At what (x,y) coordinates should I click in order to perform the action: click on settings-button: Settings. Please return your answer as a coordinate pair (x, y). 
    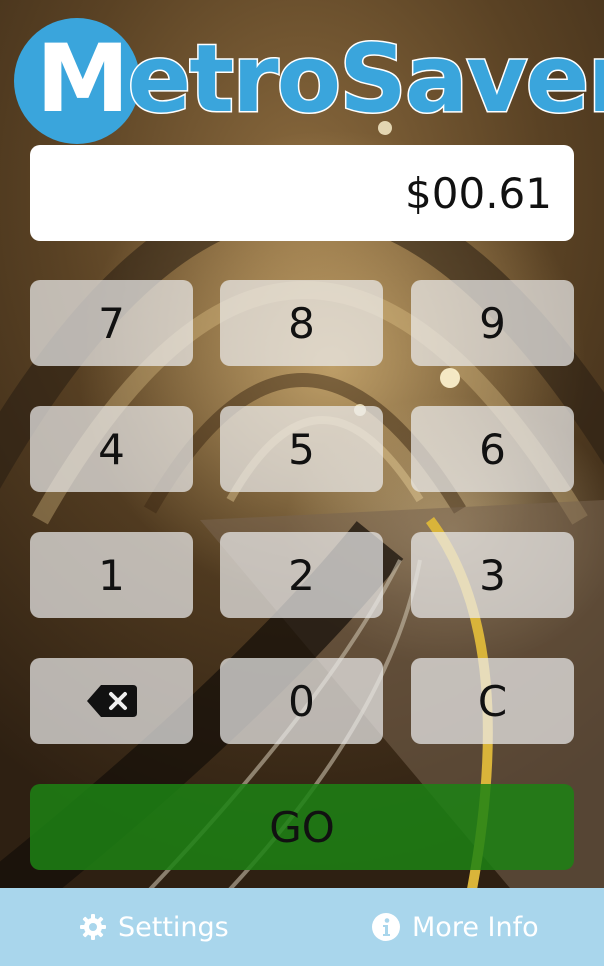
    Looking at the image, I should click on (154, 927).